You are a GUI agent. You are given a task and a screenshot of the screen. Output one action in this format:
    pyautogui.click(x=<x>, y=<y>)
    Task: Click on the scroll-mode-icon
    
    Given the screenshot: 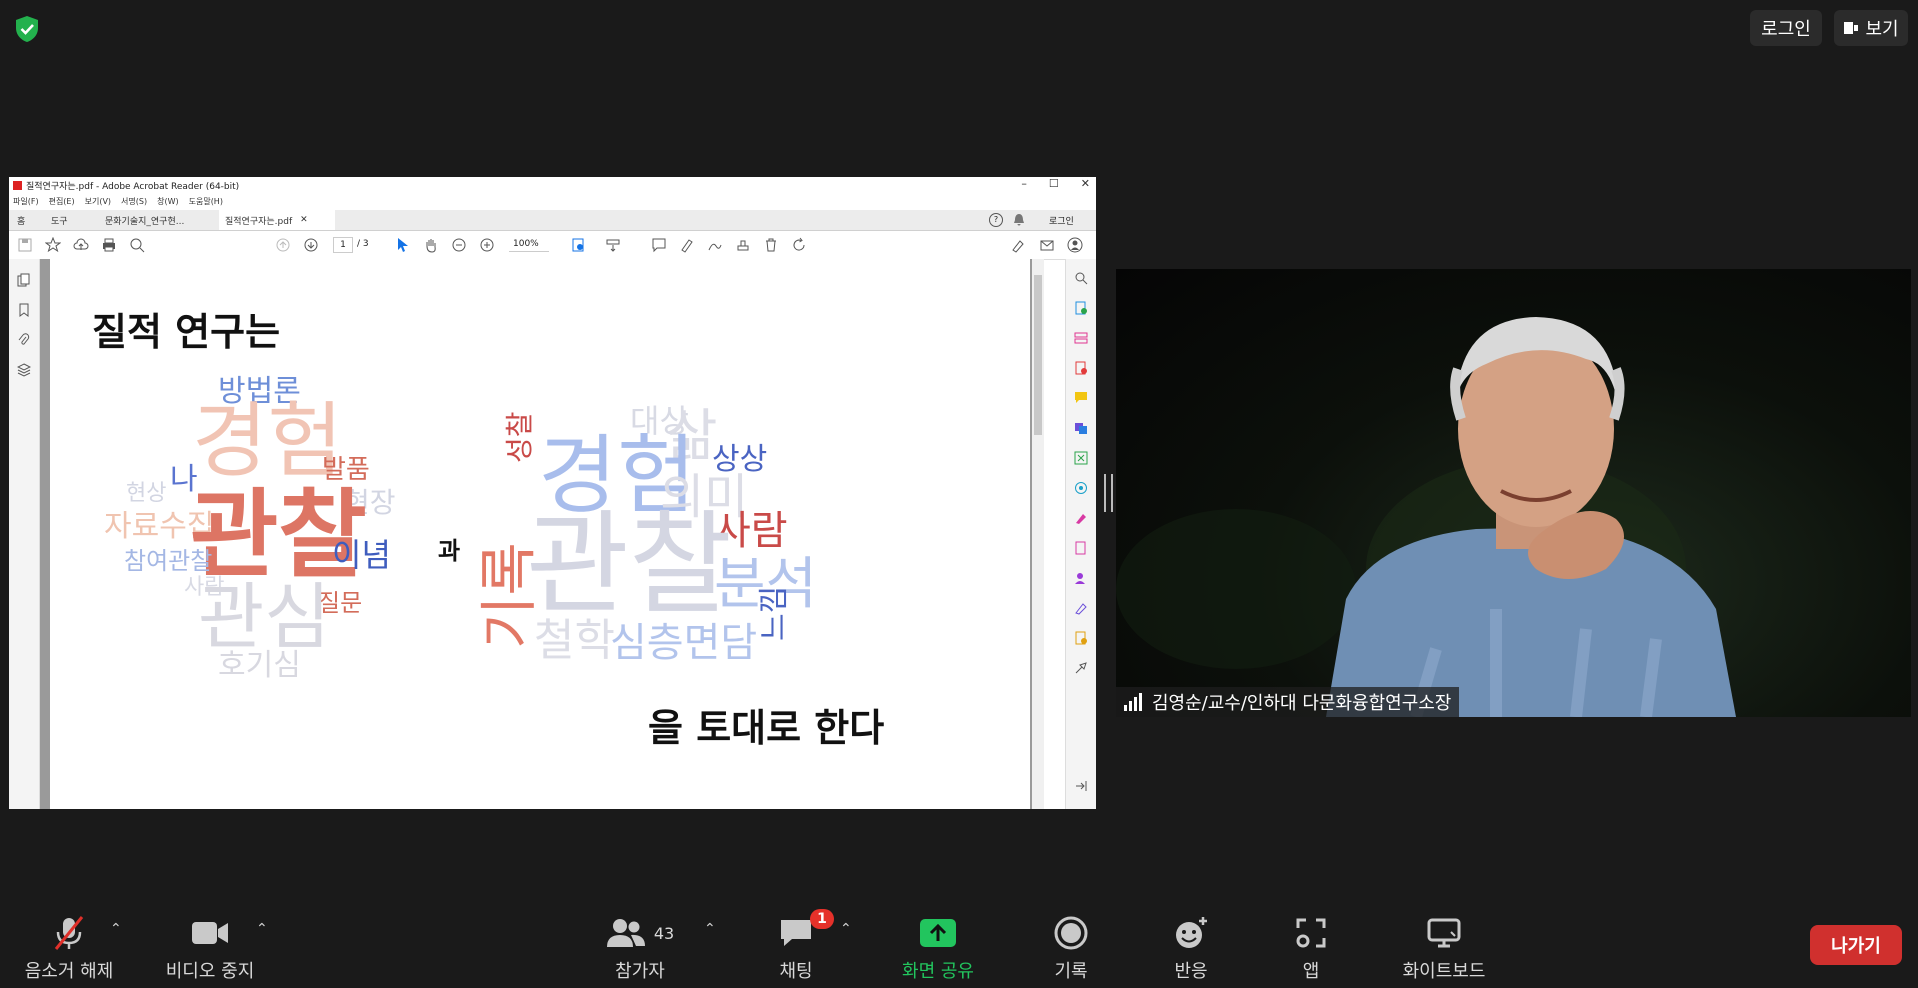 What is the action you would take?
    pyautogui.click(x=613, y=245)
    